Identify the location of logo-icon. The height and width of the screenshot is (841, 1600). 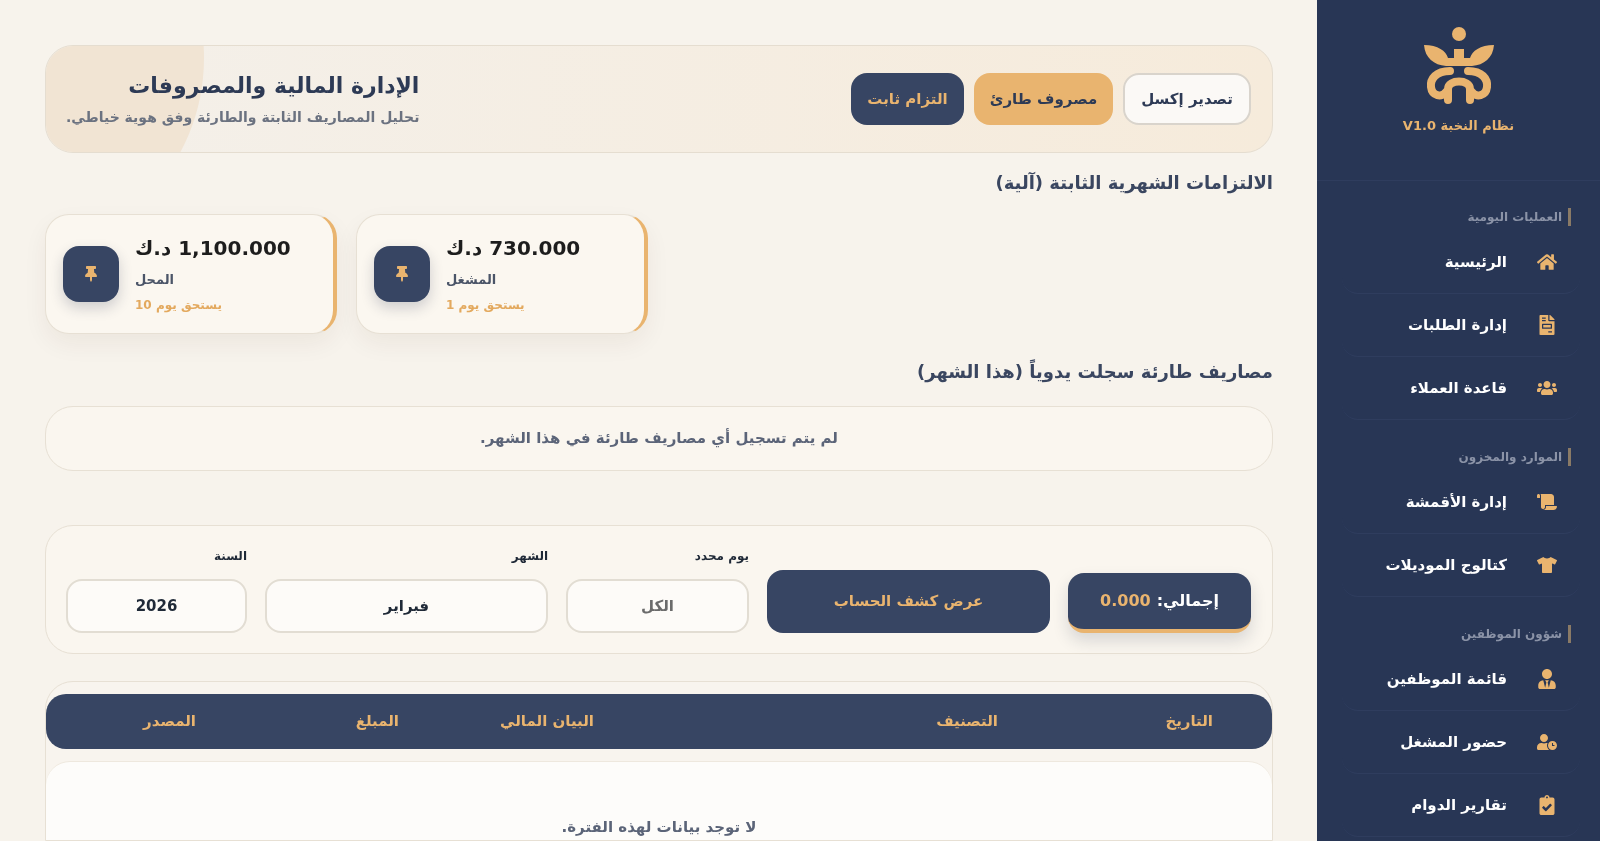
(1458, 65).